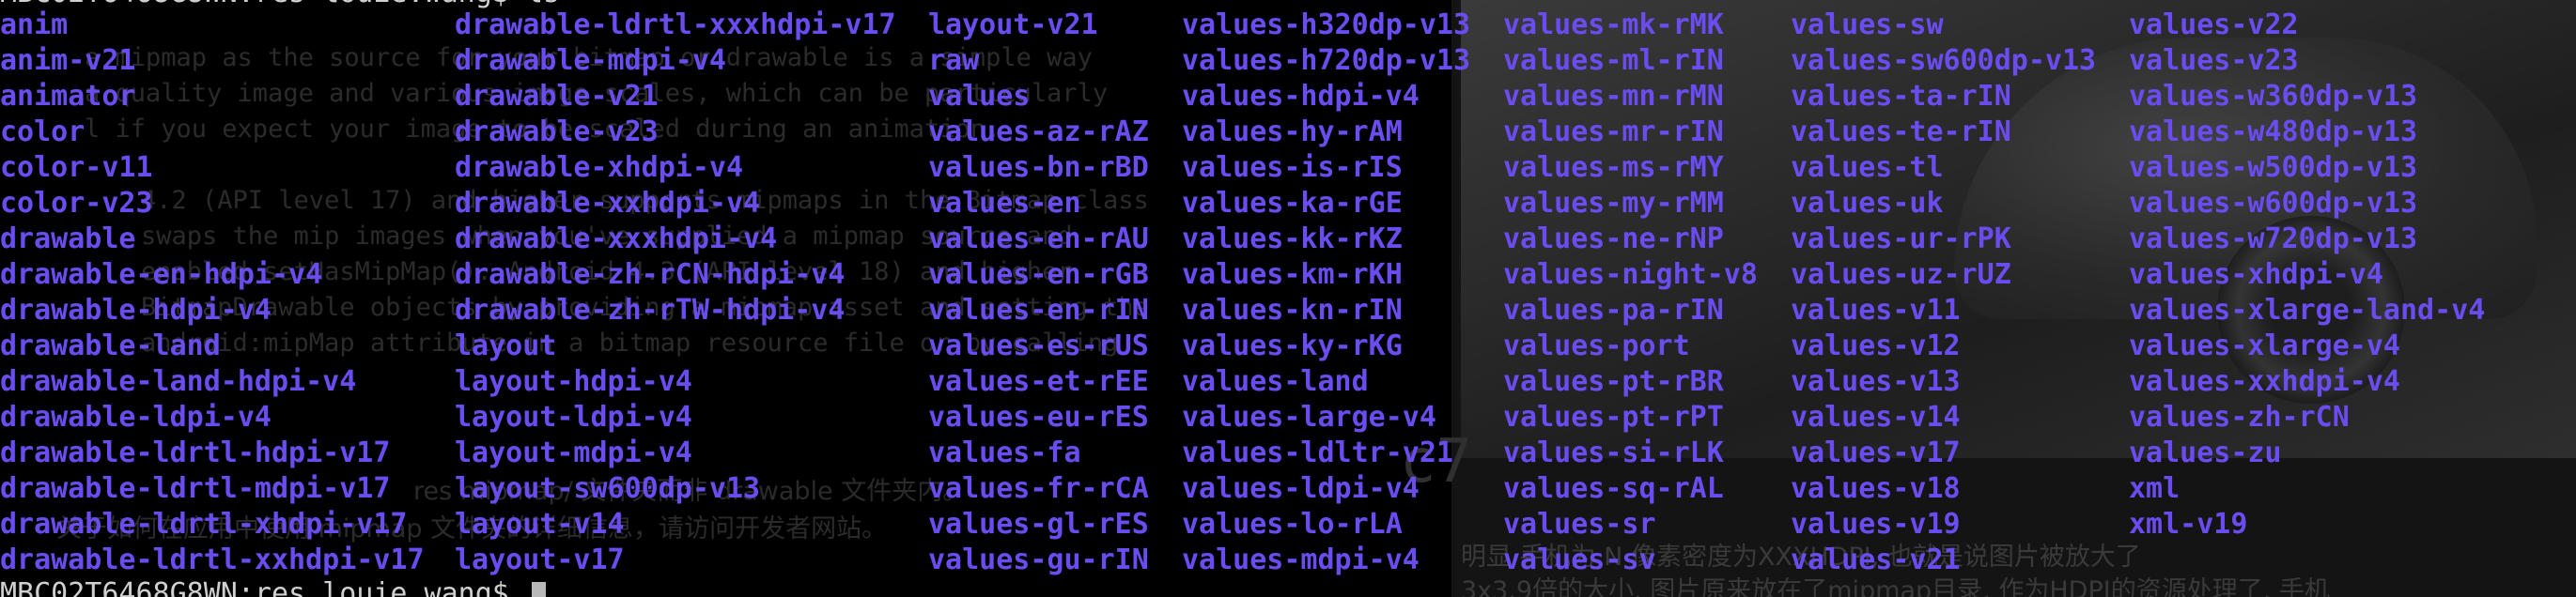 The image size is (2576, 597). What do you see at coordinates (540, 524) in the screenshot?
I see `directory-entry: layout-v14` at bounding box center [540, 524].